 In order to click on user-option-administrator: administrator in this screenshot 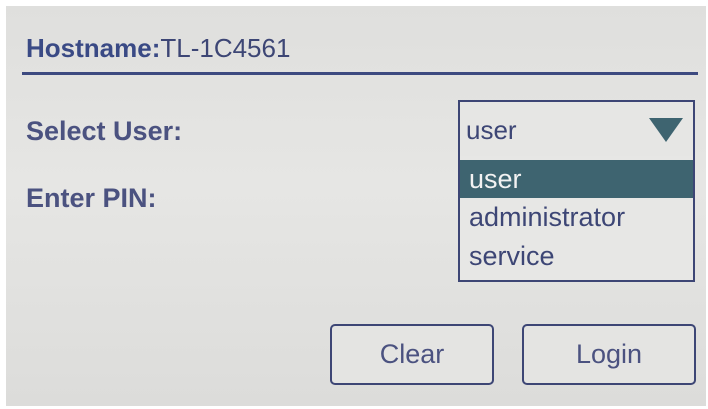, I will do `click(576, 217)`.